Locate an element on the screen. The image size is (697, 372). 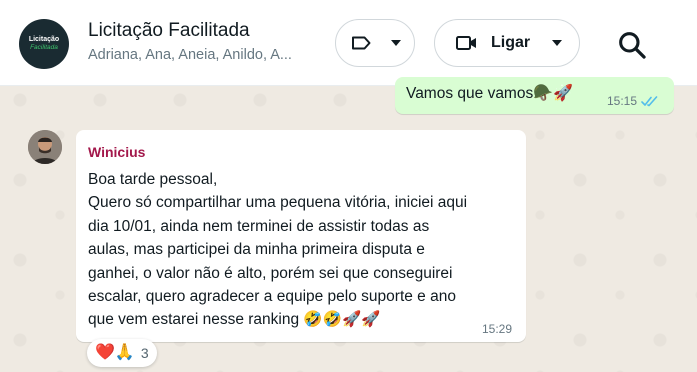
message-text: Vamos que vamos🪖🚀 is located at coordinates (489, 94).